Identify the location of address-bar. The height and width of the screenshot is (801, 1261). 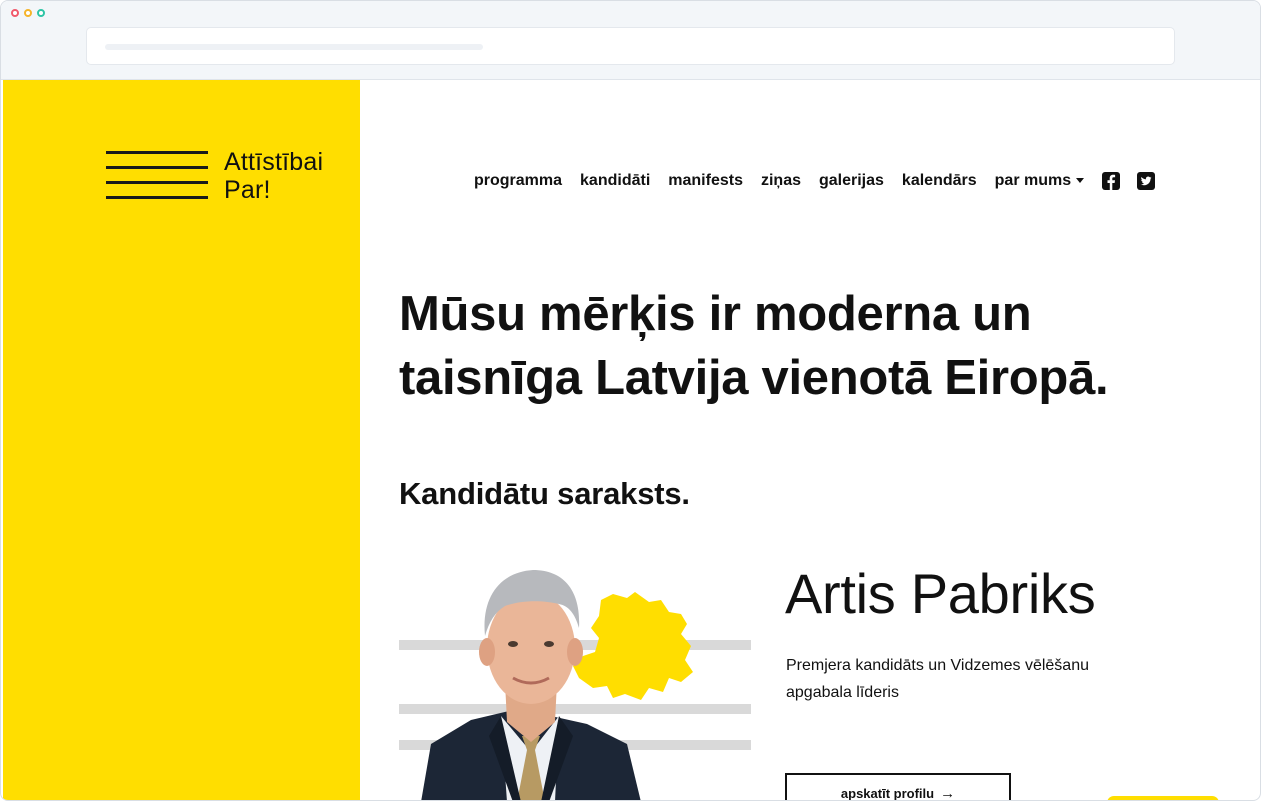
(630, 46).